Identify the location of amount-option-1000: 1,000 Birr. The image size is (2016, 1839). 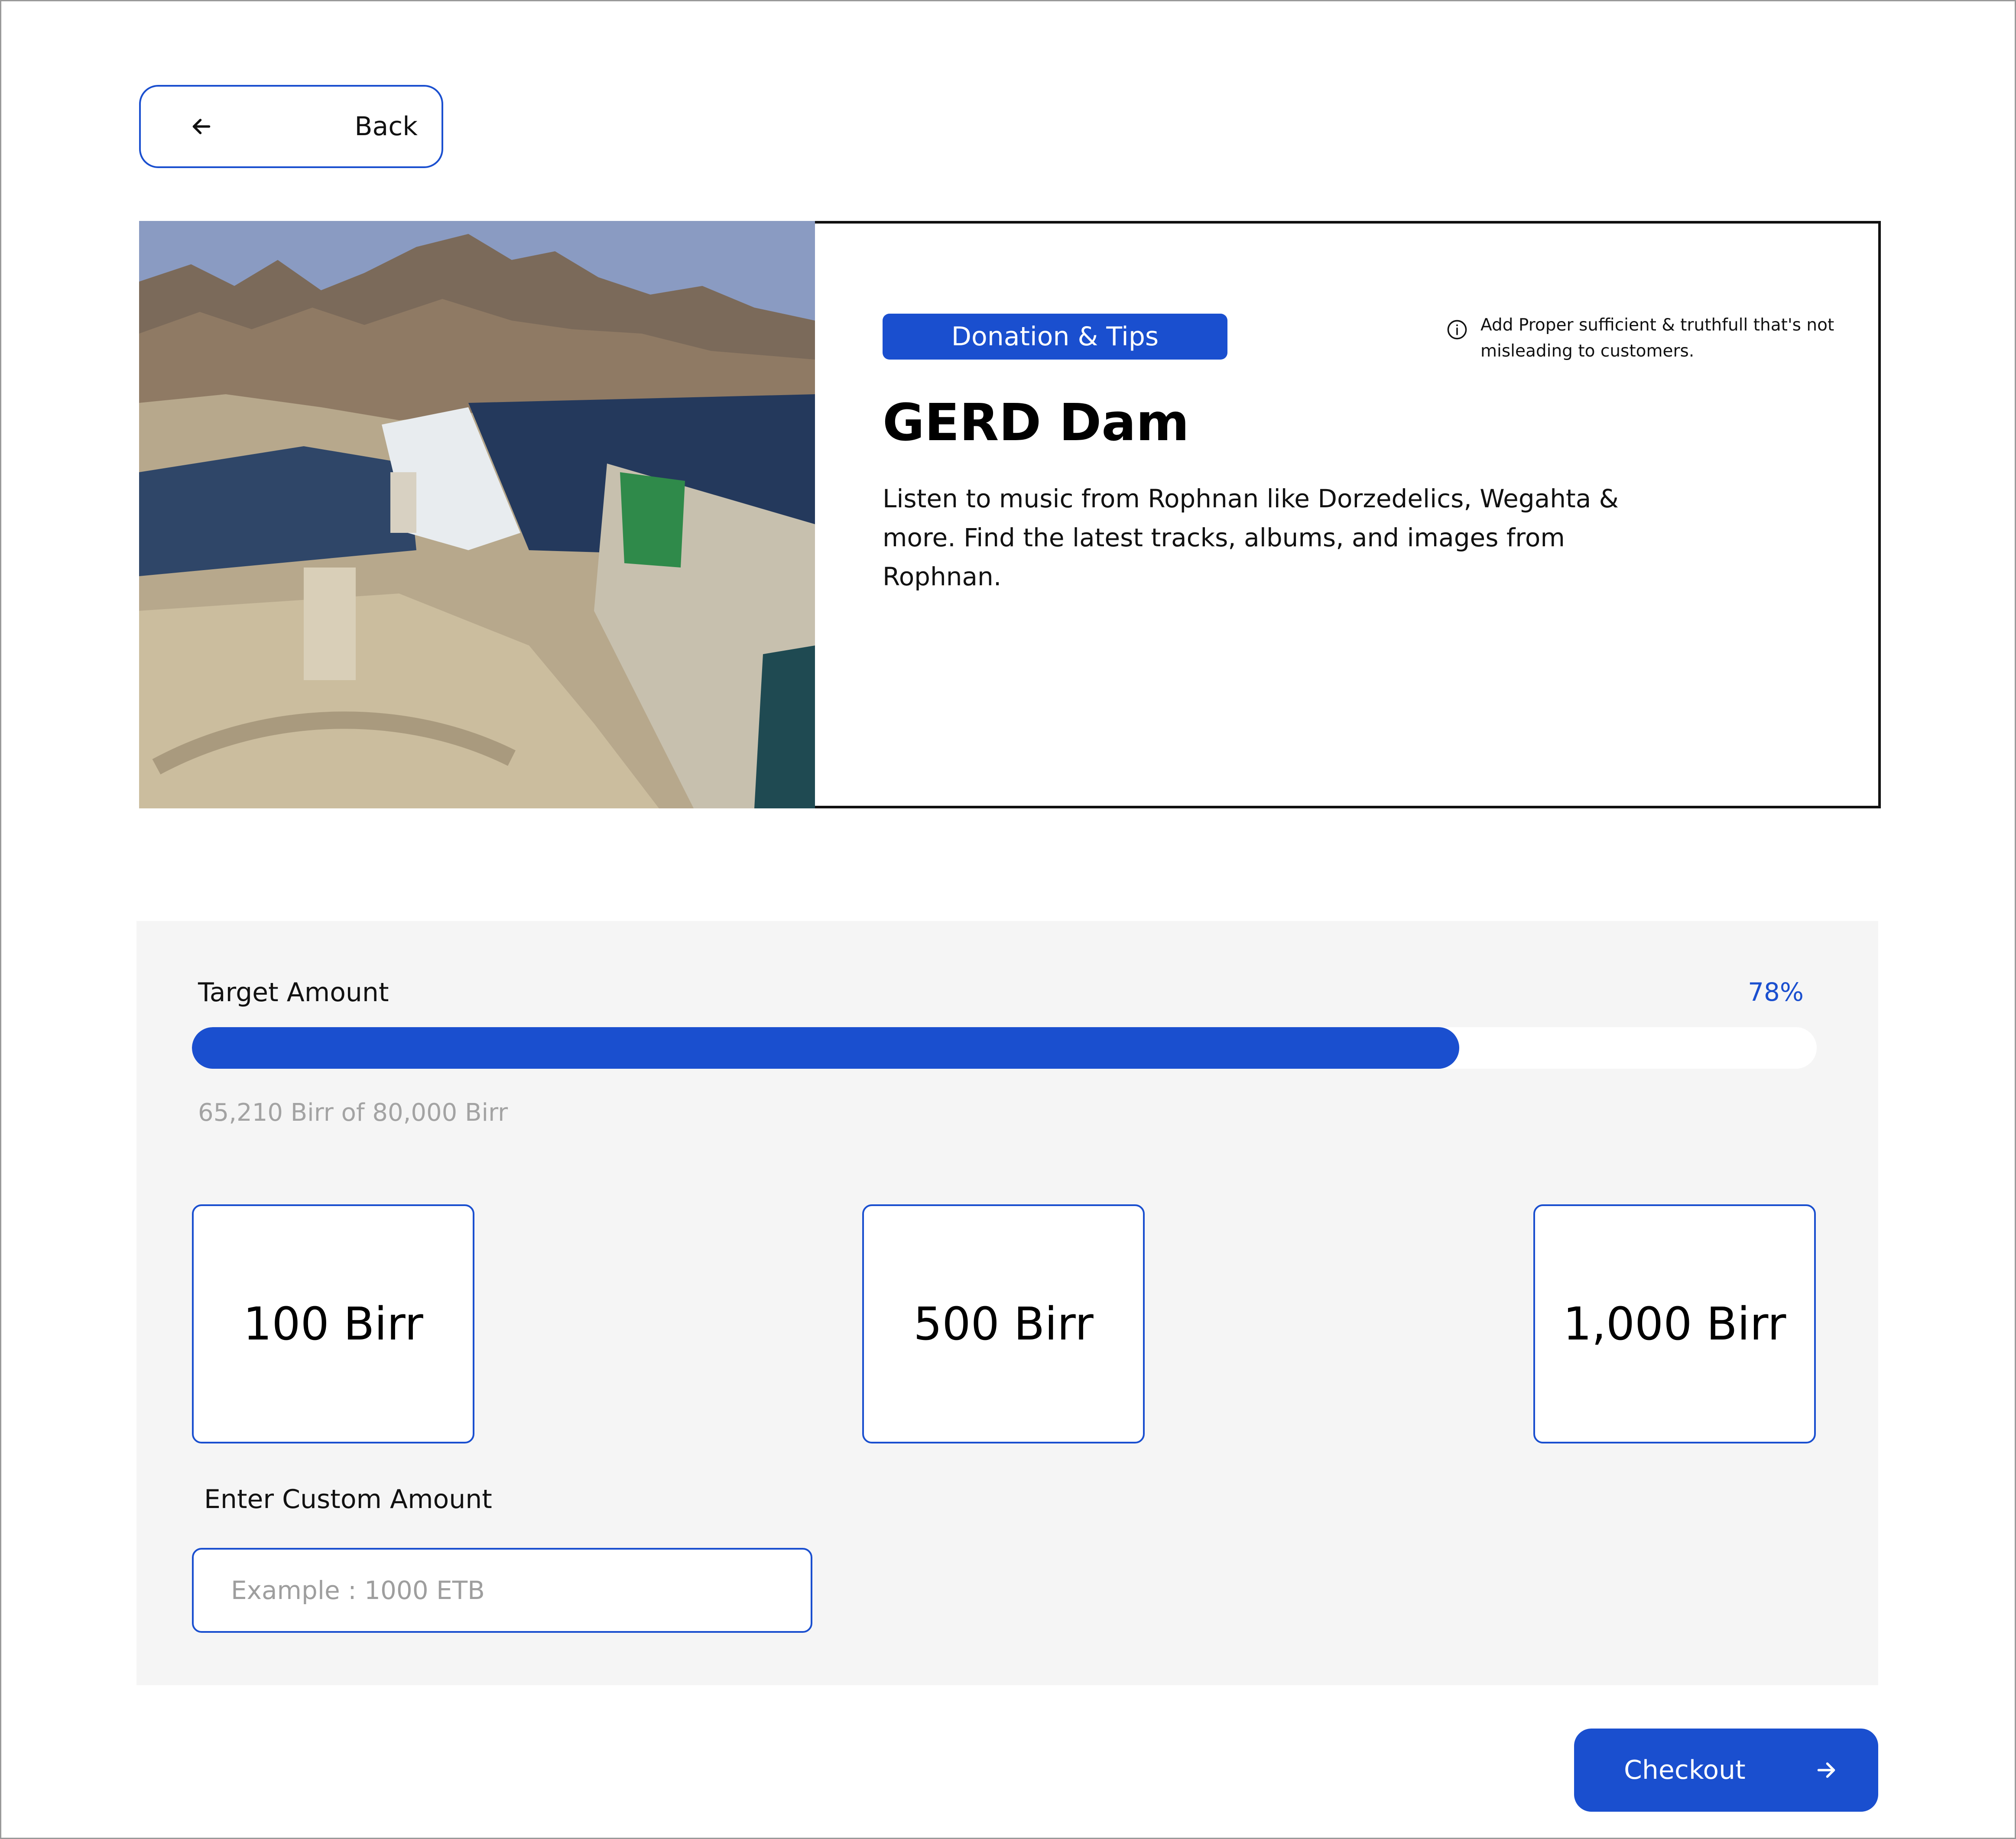
(1675, 1323).